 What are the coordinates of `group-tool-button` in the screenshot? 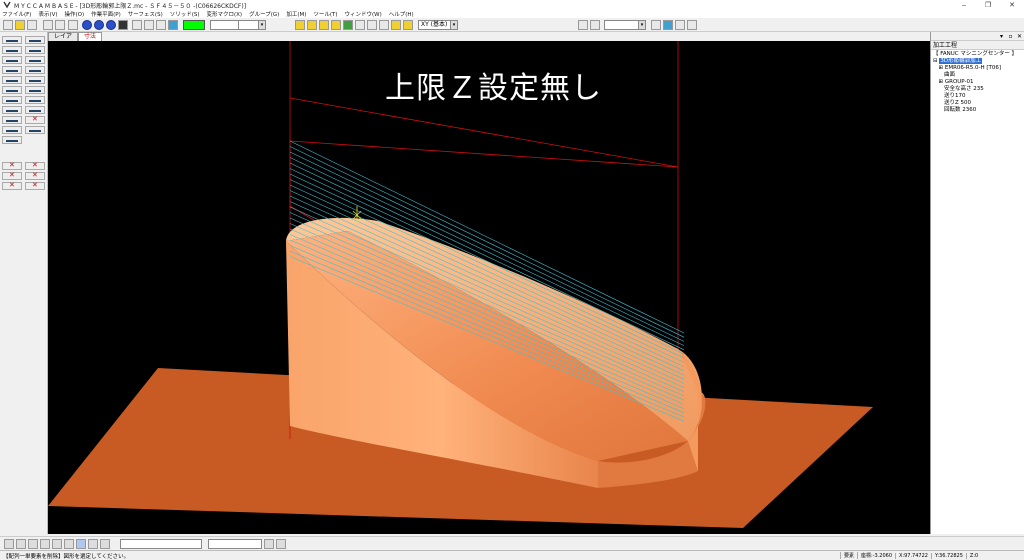 It's located at (12, 140).